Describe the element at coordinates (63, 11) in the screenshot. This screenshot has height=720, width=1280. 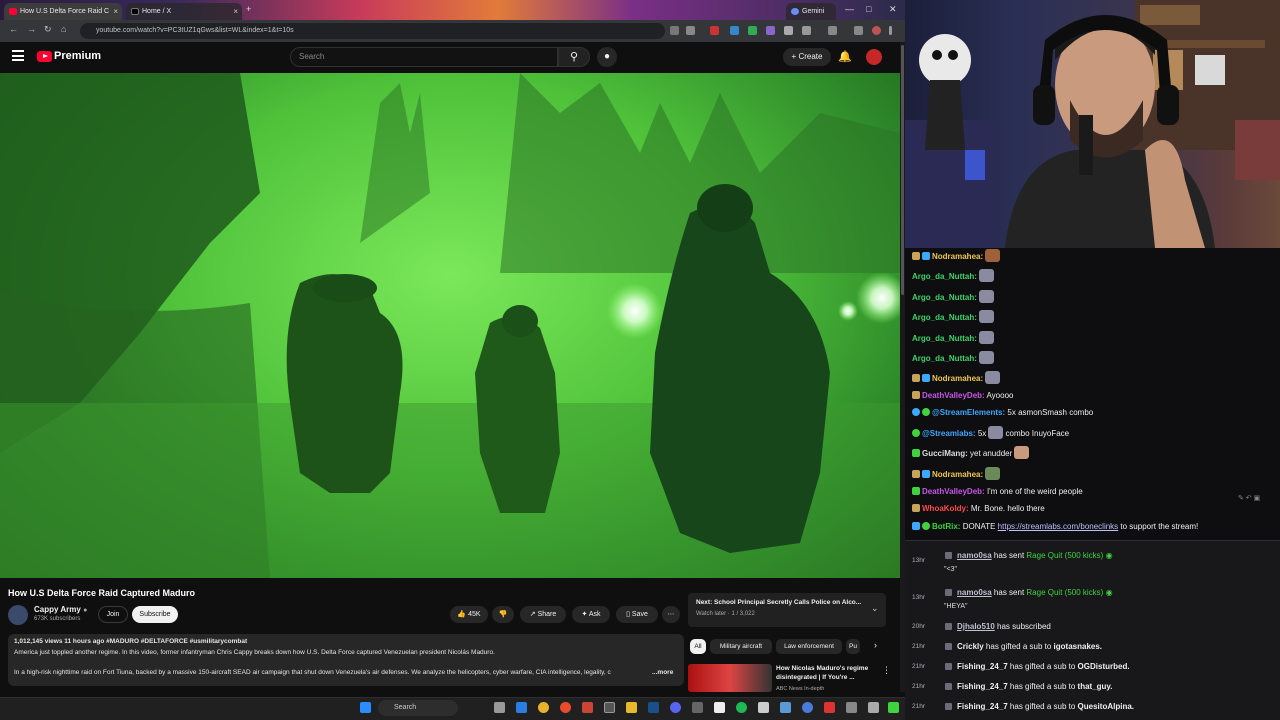
I see `tab-youtube: How U.S Delta Force Raid C ×` at that location.